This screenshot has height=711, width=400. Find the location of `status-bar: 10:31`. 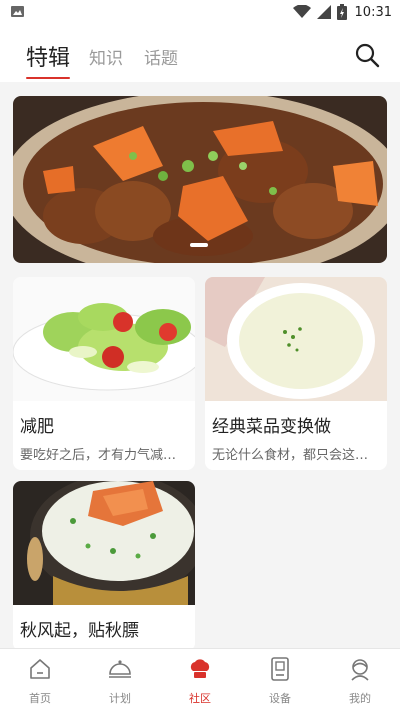

status-bar: 10:31 is located at coordinates (200, 12).